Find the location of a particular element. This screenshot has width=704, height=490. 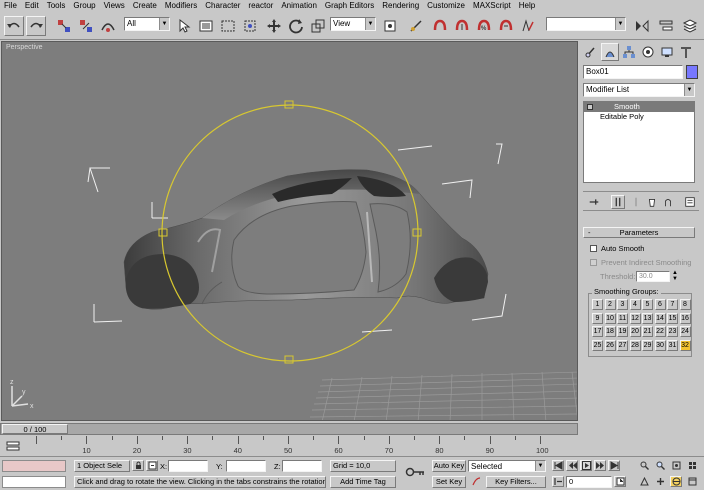

smoothing-group-17-button: 17 is located at coordinates (597, 331).